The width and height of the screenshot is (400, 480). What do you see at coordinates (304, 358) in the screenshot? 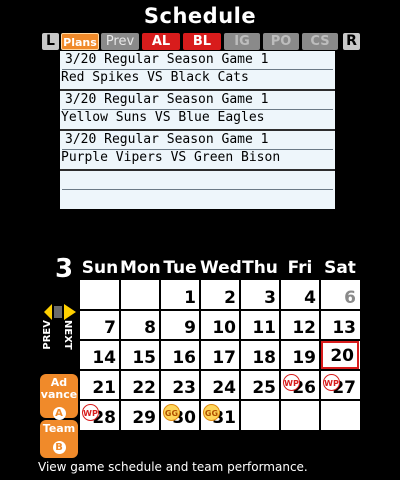
I see `day-number: 19` at bounding box center [304, 358].